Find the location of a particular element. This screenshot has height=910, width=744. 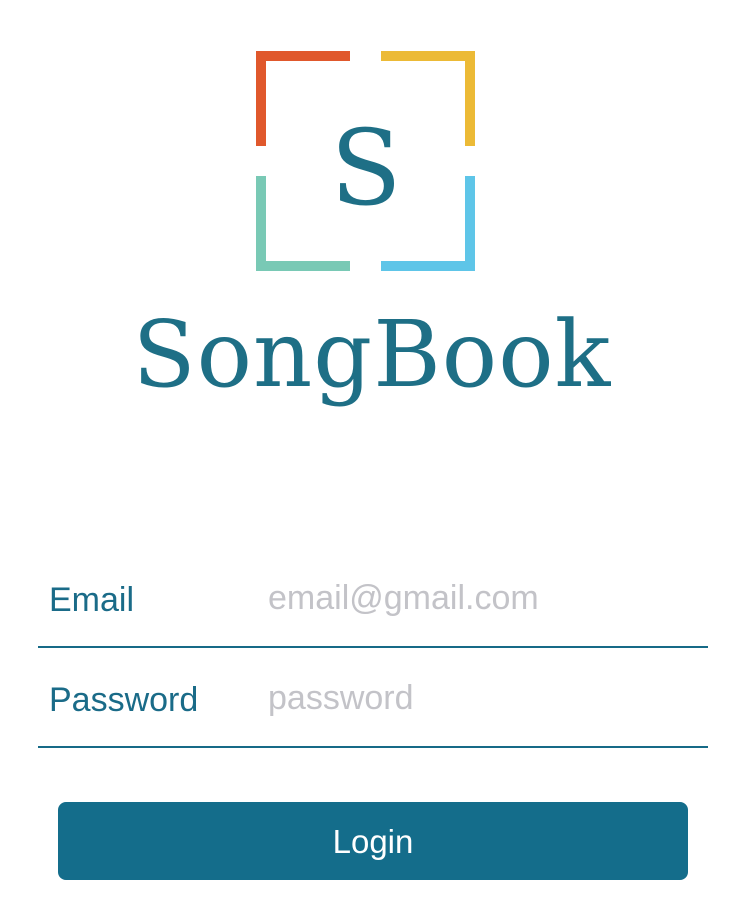

login-button: Login is located at coordinates (373, 841).